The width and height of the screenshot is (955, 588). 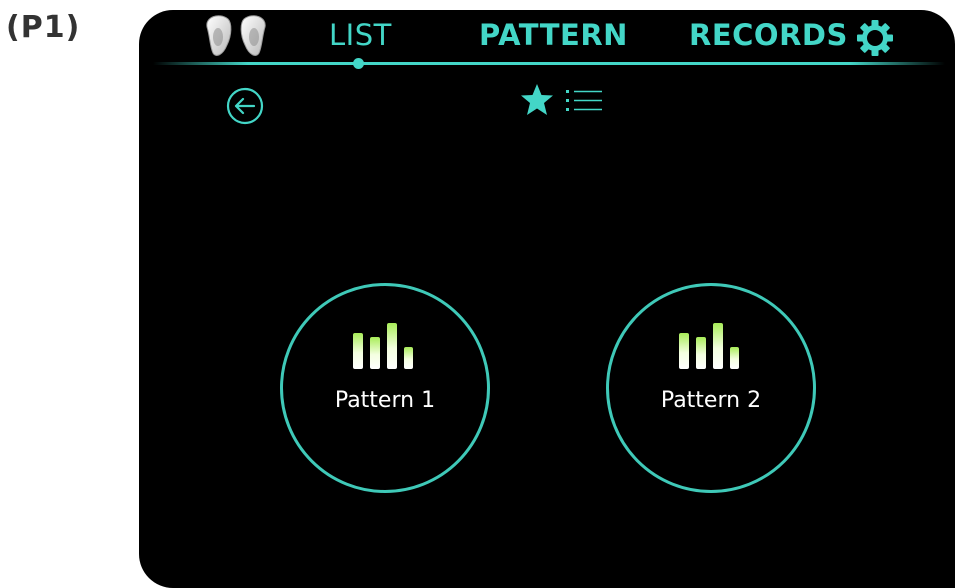 I want to click on tab-pattern: PATTERN, so click(x=553, y=35).